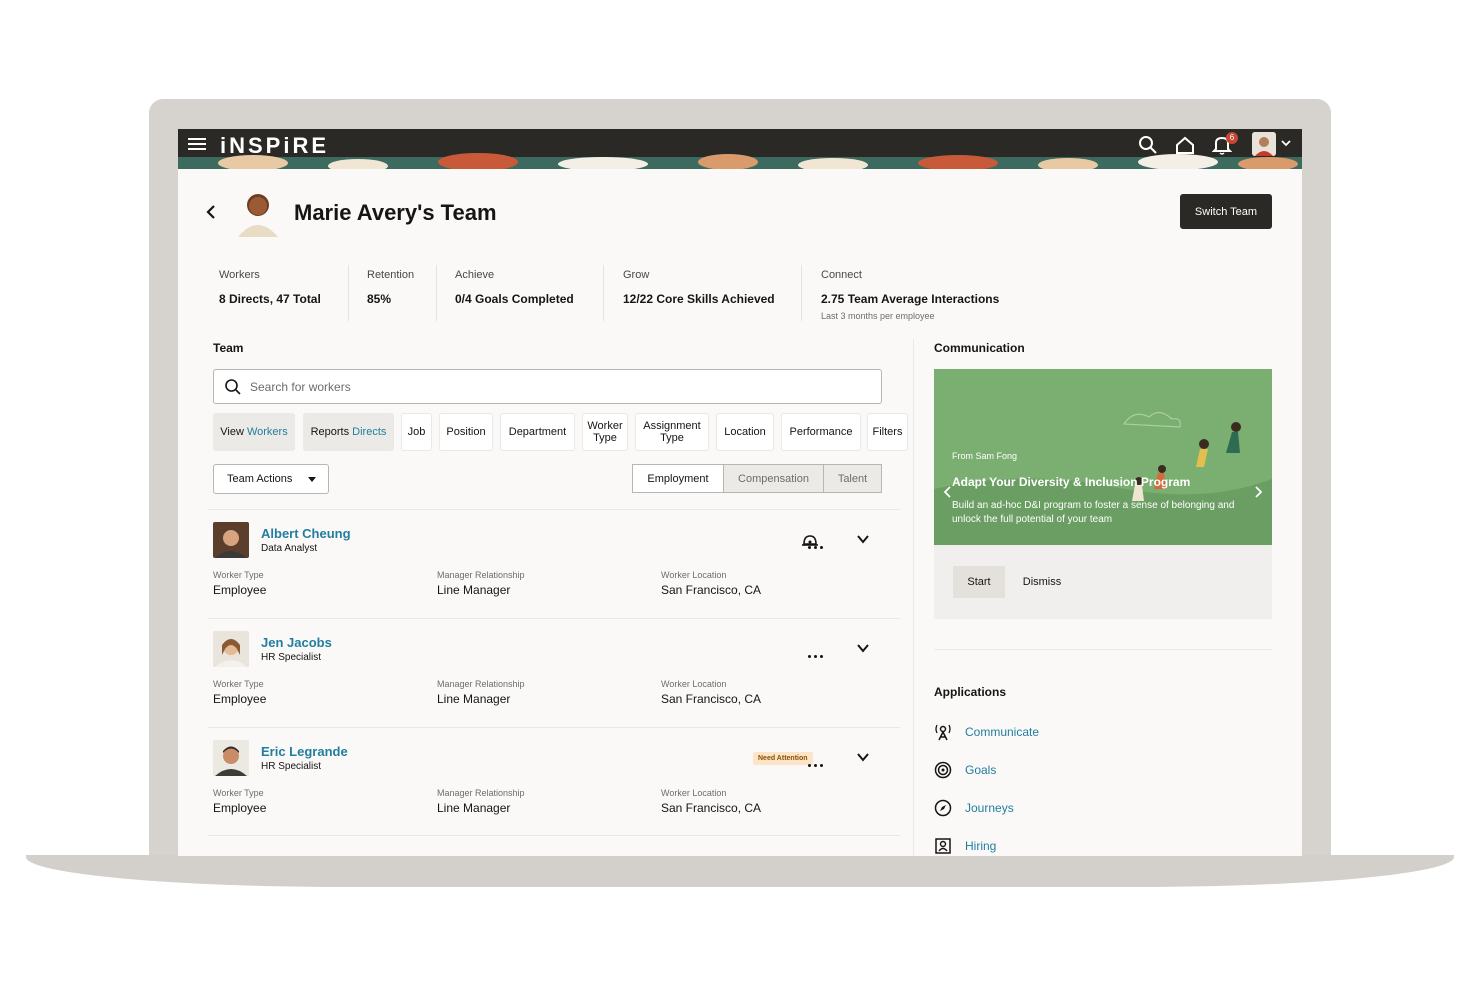 This screenshot has height=987, width=1480. Describe the element at coordinates (1264, 144) in the screenshot. I see `user-avatar` at that location.